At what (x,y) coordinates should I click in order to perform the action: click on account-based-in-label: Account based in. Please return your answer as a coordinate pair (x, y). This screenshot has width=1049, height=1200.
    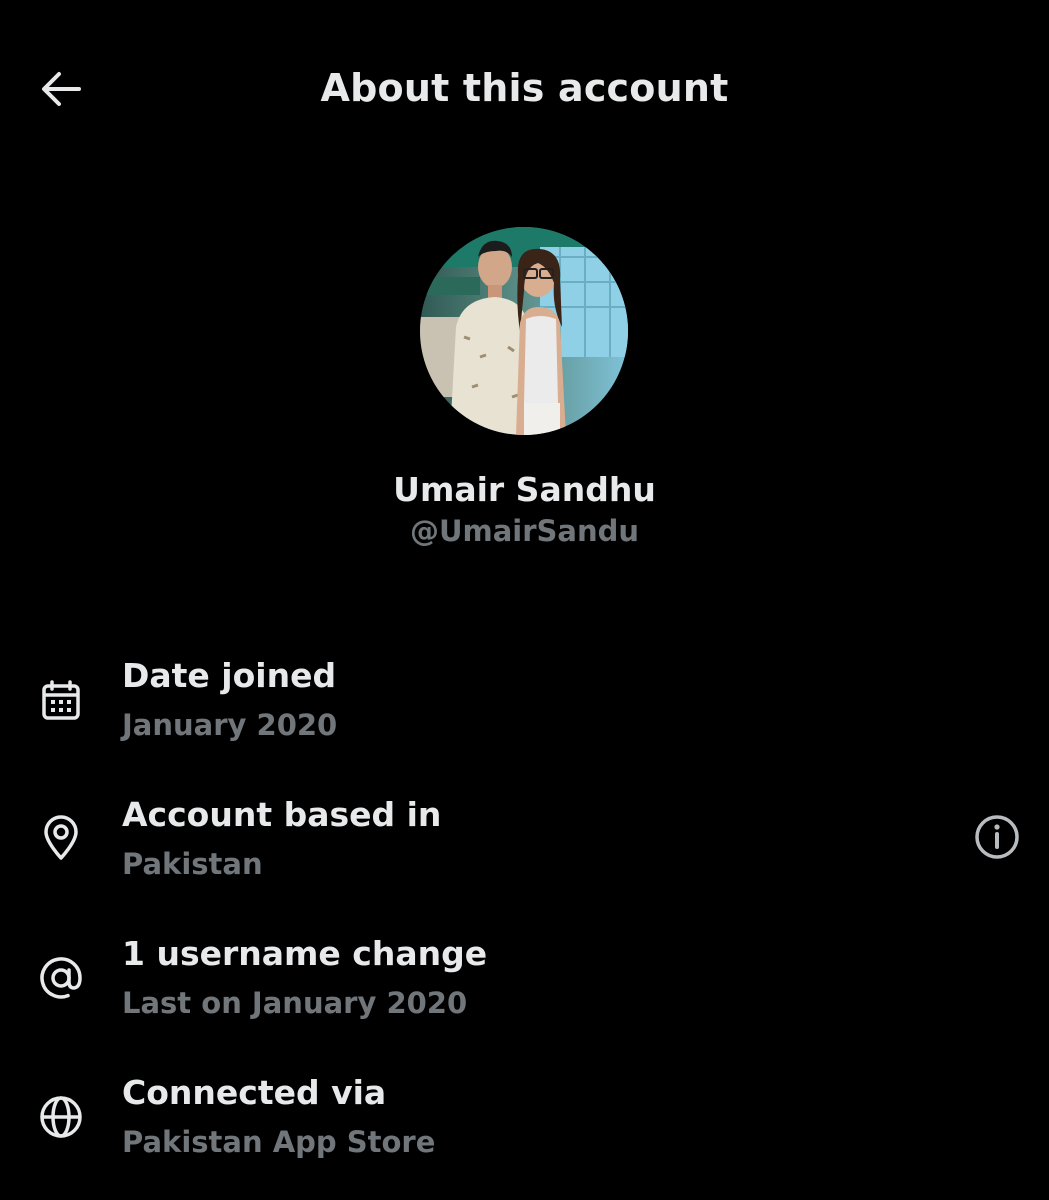
    Looking at the image, I should click on (282, 814).